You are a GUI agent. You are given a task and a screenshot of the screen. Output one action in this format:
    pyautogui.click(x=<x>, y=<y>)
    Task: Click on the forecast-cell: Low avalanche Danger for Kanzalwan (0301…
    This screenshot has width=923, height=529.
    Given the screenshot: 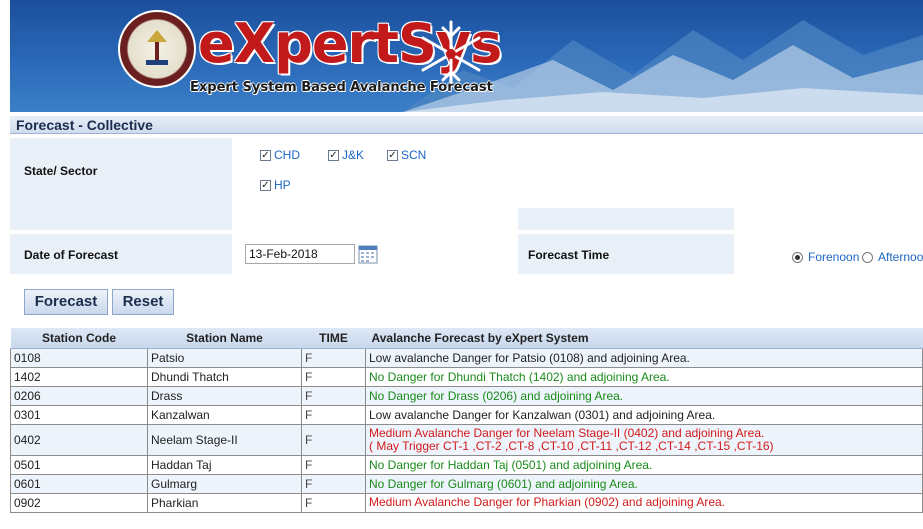 What is the action you would take?
    pyautogui.click(x=644, y=414)
    